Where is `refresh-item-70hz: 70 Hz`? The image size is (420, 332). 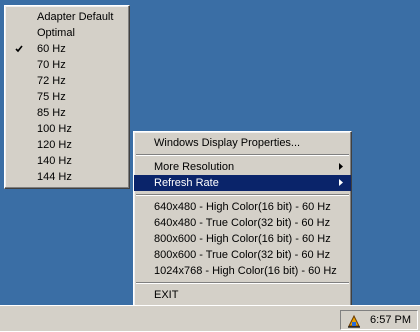
refresh-item-70hz: 70 Hz is located at coordinates (67, 65).